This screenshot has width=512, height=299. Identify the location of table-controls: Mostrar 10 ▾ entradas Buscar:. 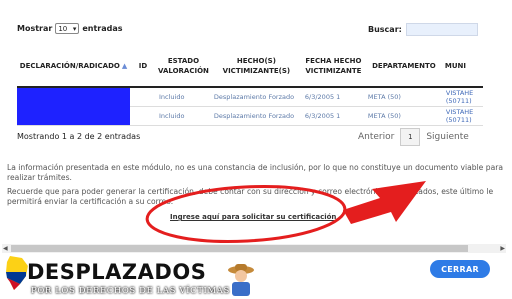
(264, 29).